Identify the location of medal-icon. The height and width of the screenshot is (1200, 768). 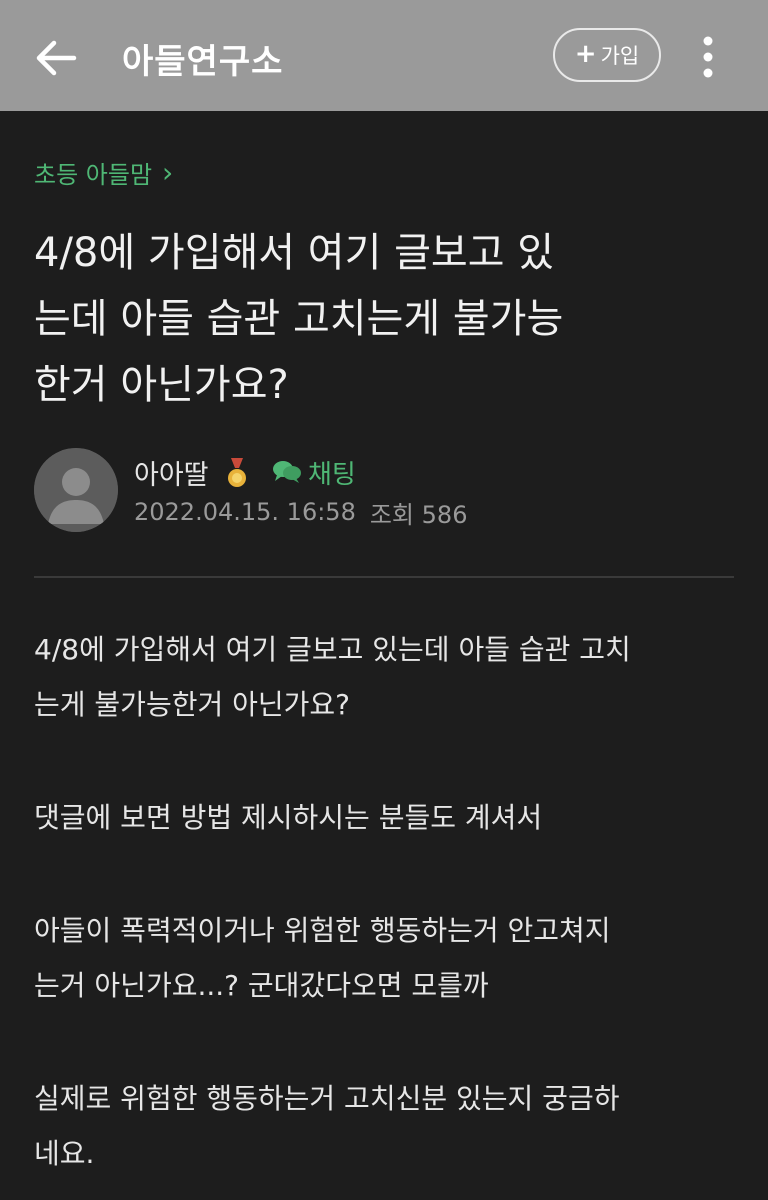
(237, 472).